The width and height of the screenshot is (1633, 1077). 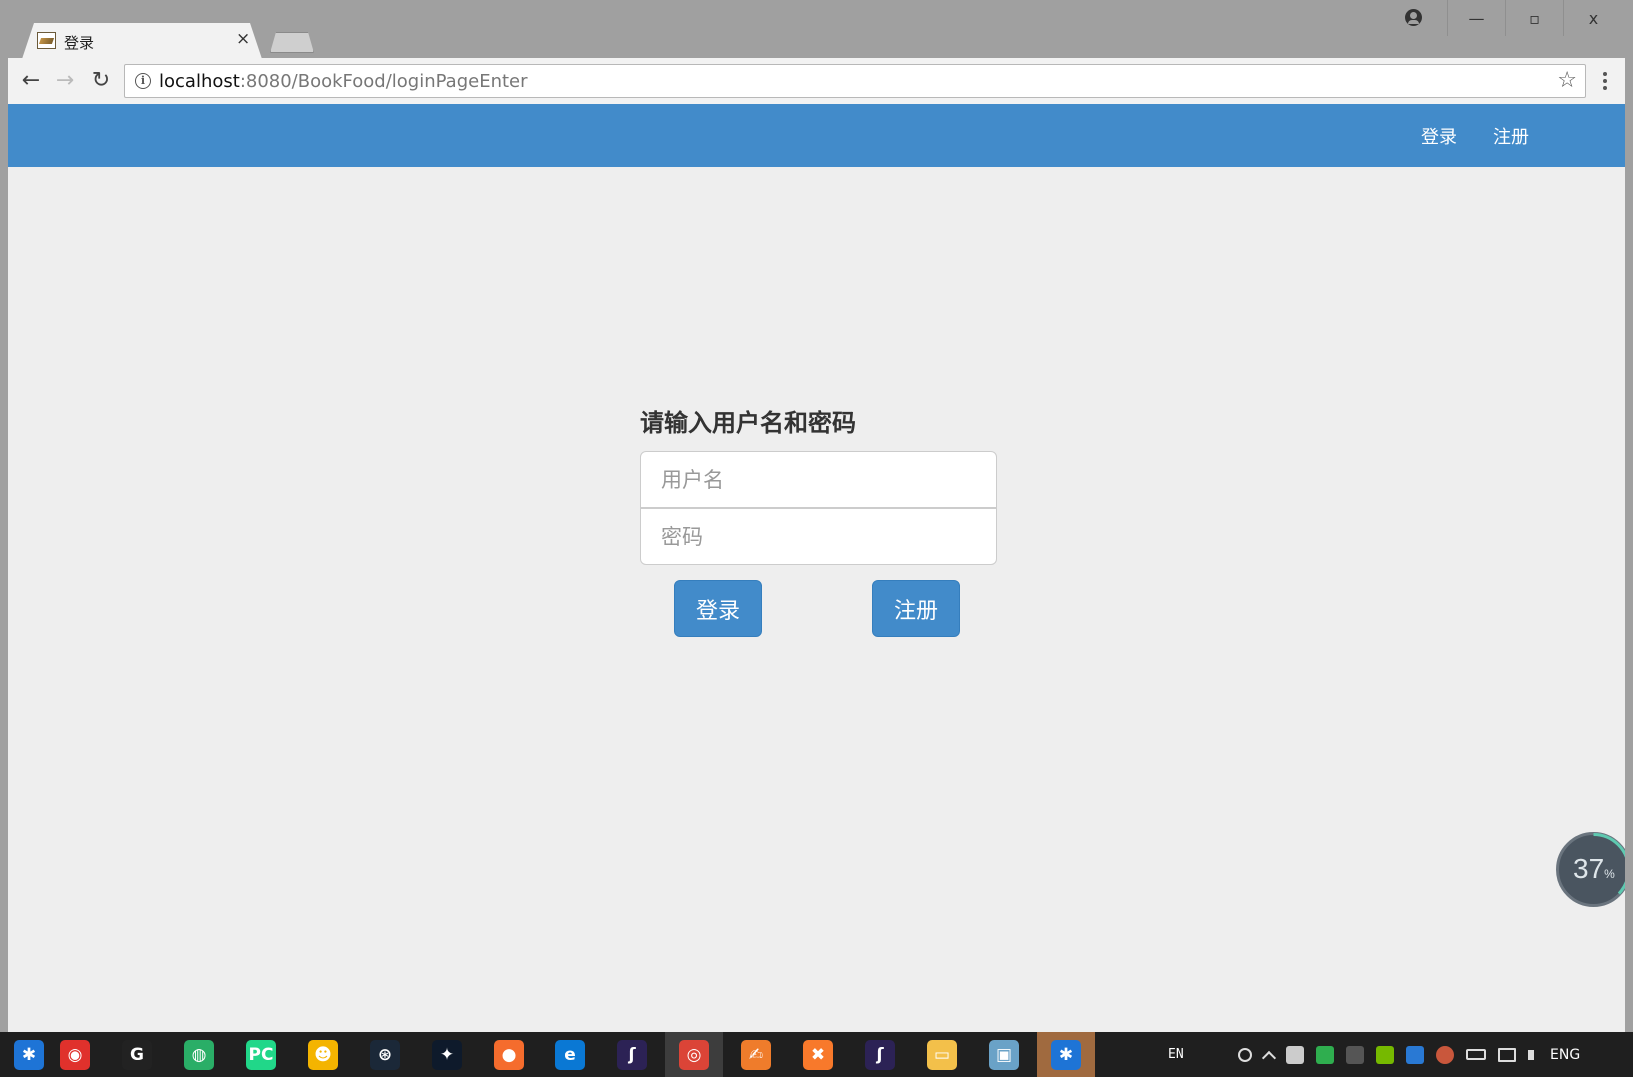 I want to click on close-window-button: x, so click(x=1593, y=18).